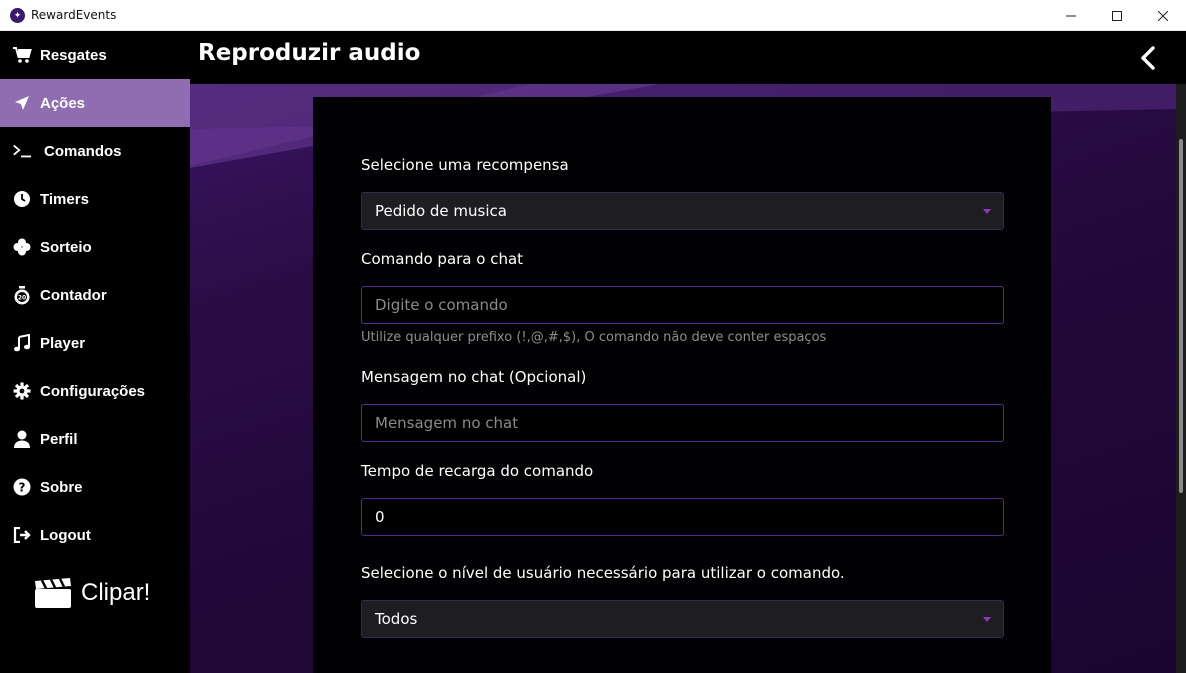  Describe the element at coordinates (95, 199) in the screenshot. I see `sidebar-item-timers: Timers` at that location.